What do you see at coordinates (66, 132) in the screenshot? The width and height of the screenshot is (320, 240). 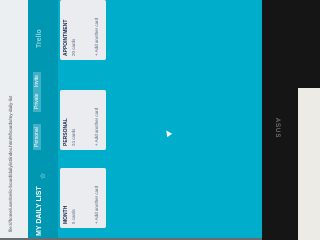 I see `list-title: PERSONAL` at bounding box center [66, 132].